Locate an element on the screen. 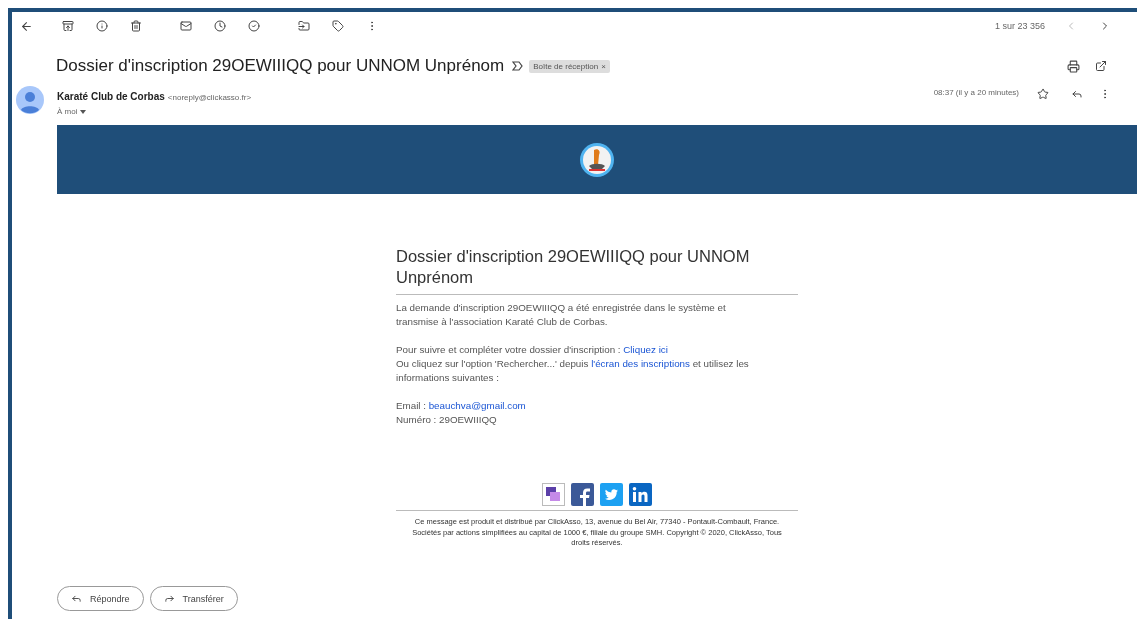  message-link: l'écran des inscriptions is located at coordinates (640, 363).